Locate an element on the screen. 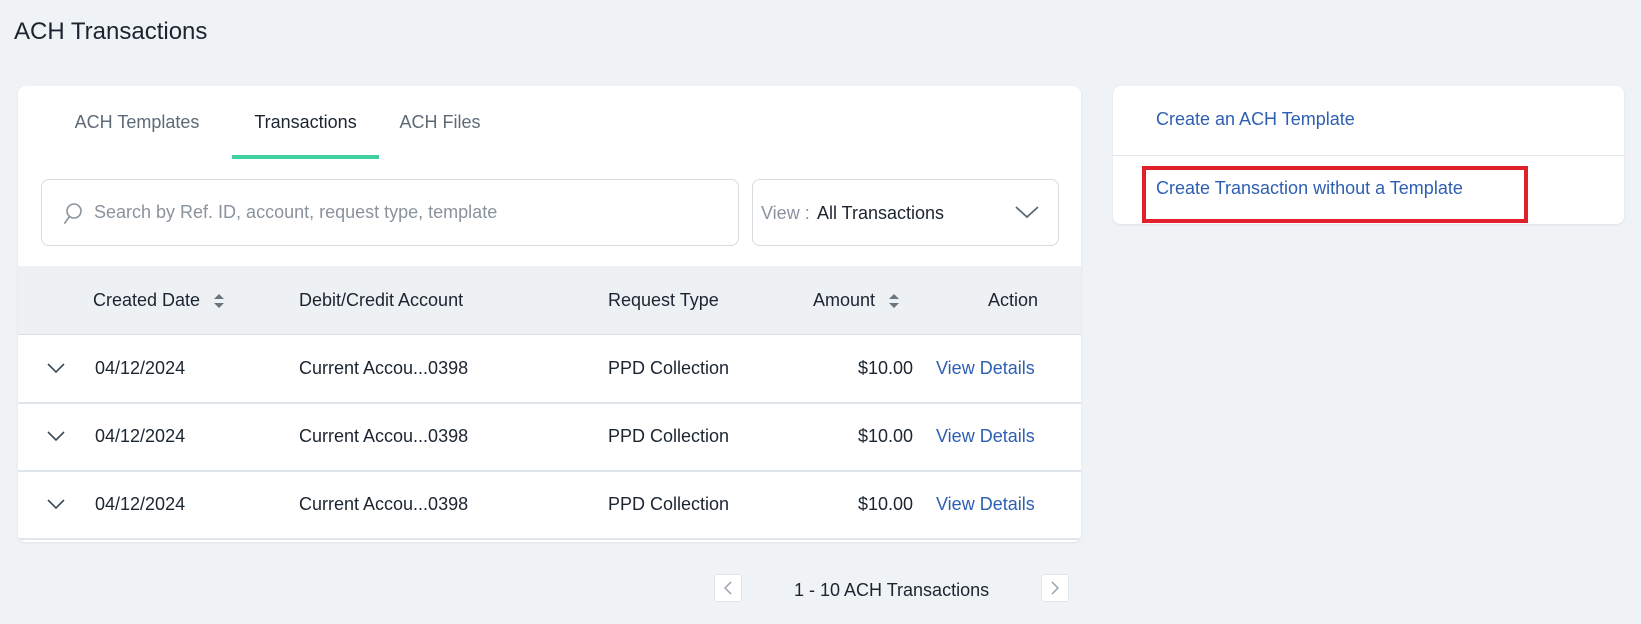 The height and width of the screenshot is (624, 1641). next-page-button is located at coordinates (1055, 588).